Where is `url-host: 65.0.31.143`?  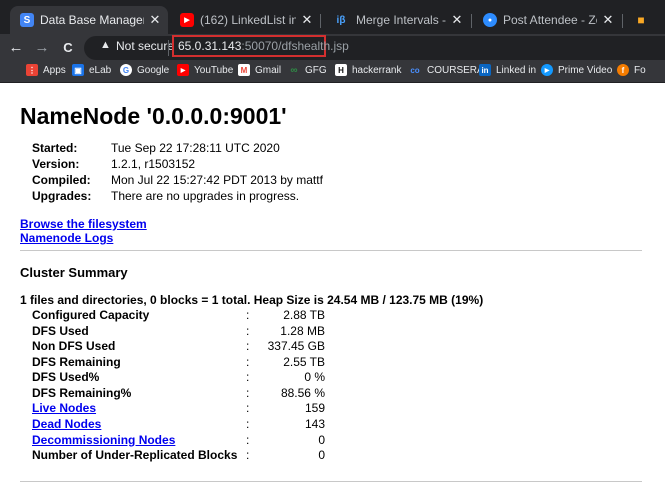 url-host: 65.0.31.143 is located at coordinates (210, 46).